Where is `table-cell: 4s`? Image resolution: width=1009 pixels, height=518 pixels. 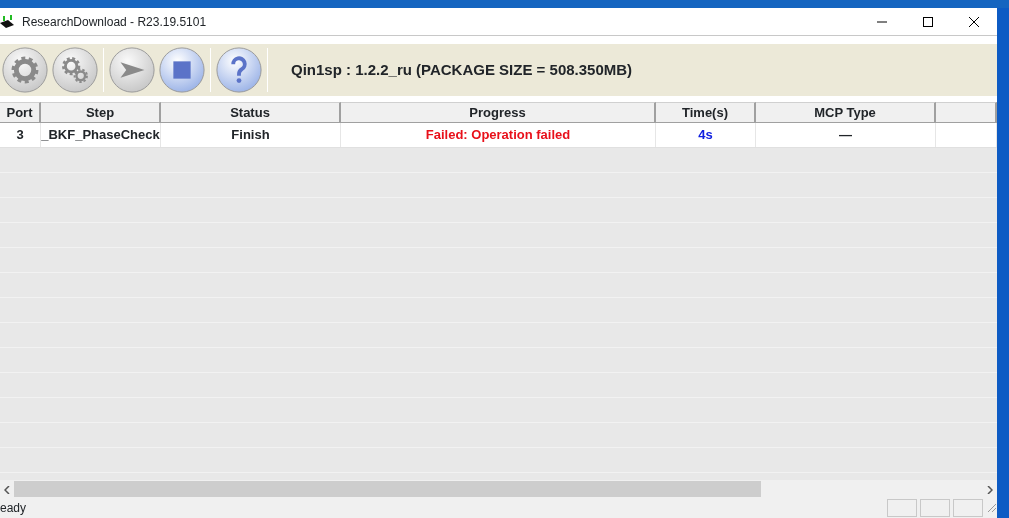
table-cell: 4s is located at coordinates (706, 135).